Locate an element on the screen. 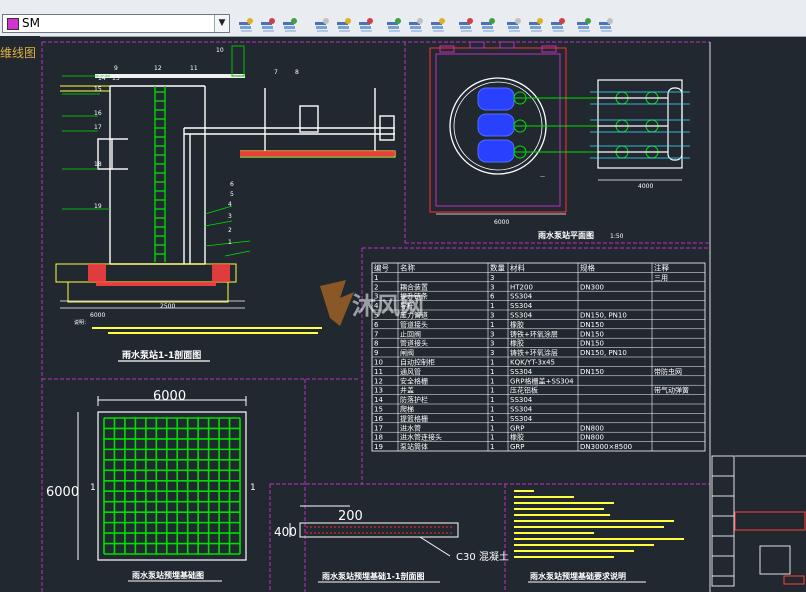  detail-title: 雨水泵站预埋基础1-1剖面图 is located at coordinates (373, 576).